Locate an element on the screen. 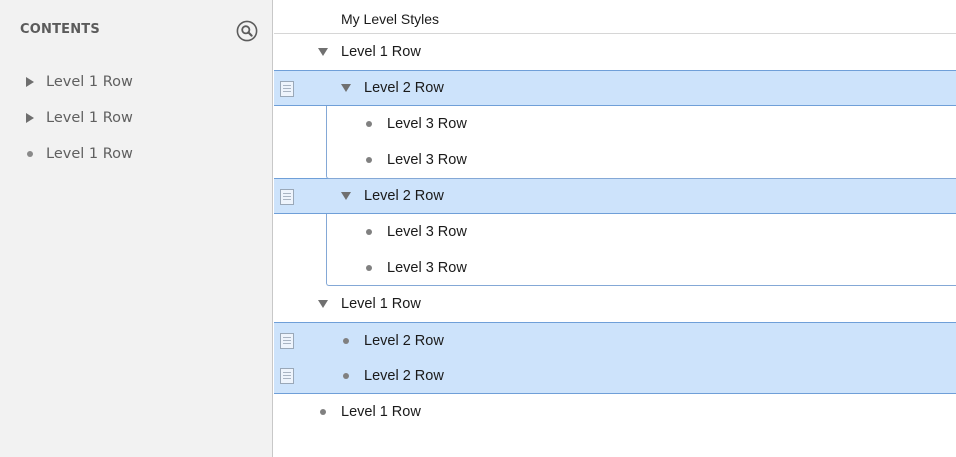 This screenshot has width=956, height=457. search-button is located at coordinates (247, 31).